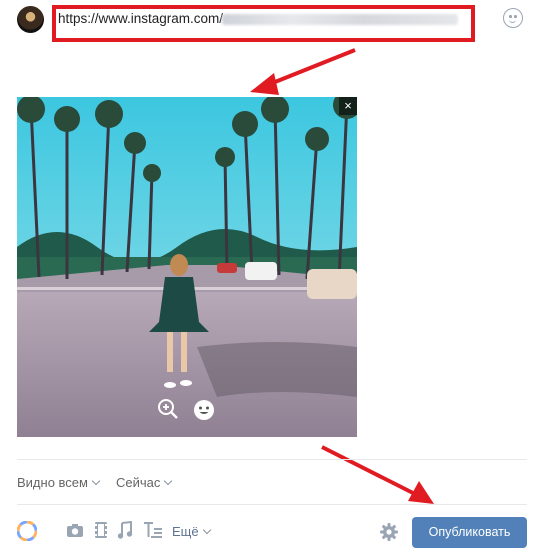  I want to click on annotation-arrowhead-top, so click(264, 84).